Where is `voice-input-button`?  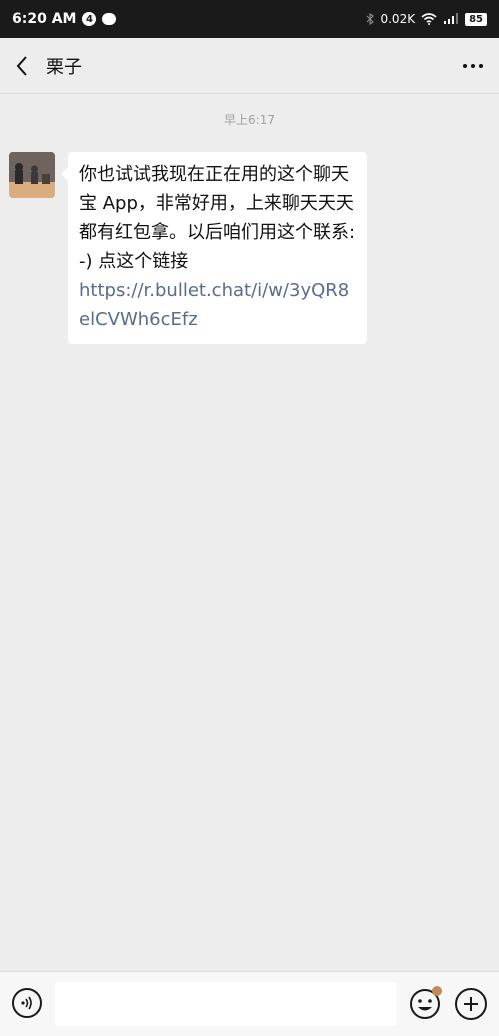
voice-input-button is located at coordinates (27, 1003).